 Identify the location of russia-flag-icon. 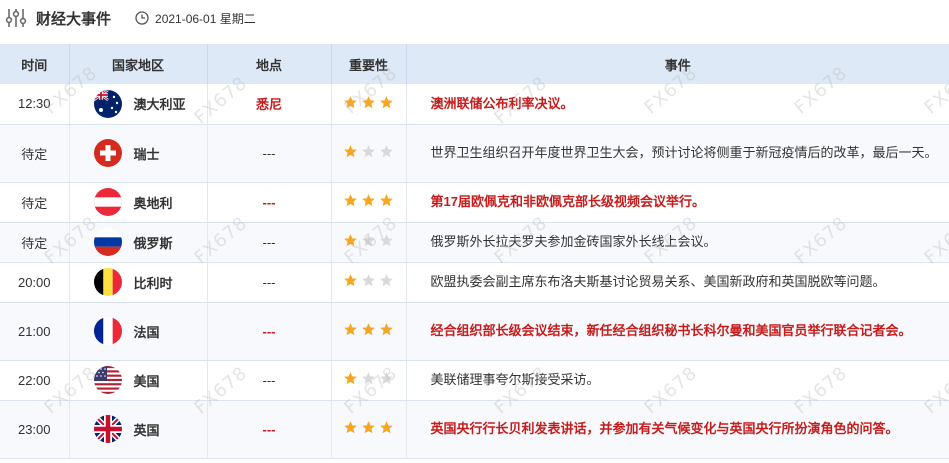
(107, 242).